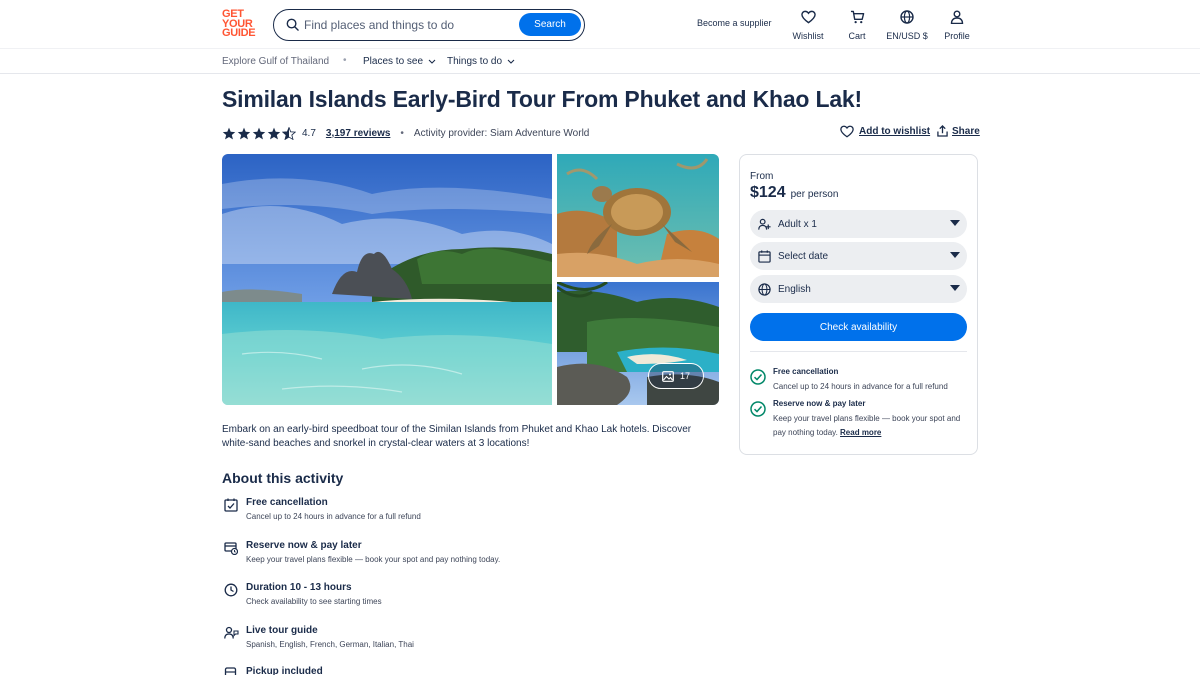 The height and width of the screenshot is (675, 1200). Describe the element at coordinates (292, 26) in the screenshot. I see `search-icon` at that location.